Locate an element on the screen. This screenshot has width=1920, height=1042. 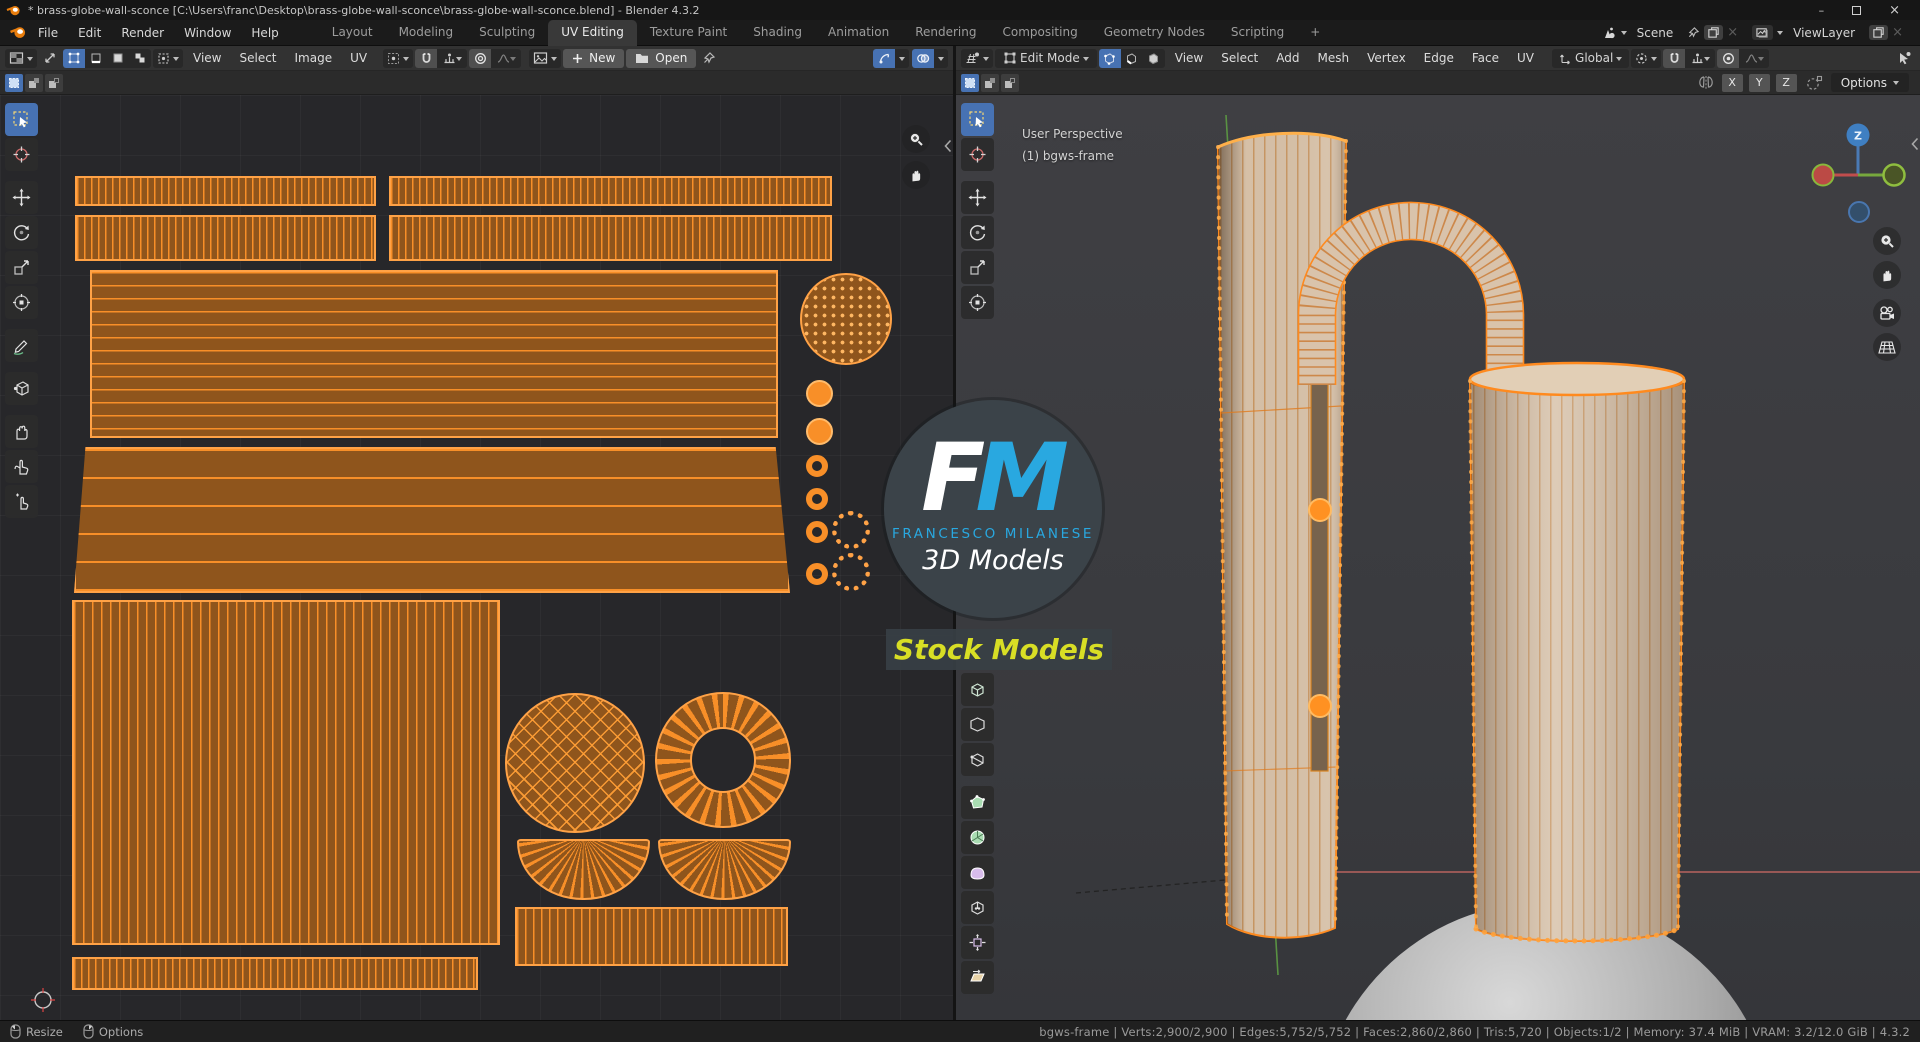
tab-sculpting: Sculpting is located at coordinates (507, 33).